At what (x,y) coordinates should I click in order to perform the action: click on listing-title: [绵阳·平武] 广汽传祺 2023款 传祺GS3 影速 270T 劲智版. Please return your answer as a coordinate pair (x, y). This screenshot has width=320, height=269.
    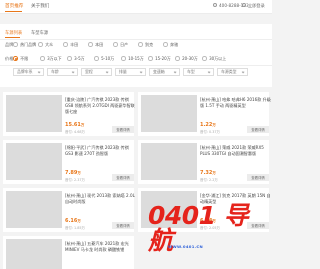
    Looking at the image, I should click on (101, 151).